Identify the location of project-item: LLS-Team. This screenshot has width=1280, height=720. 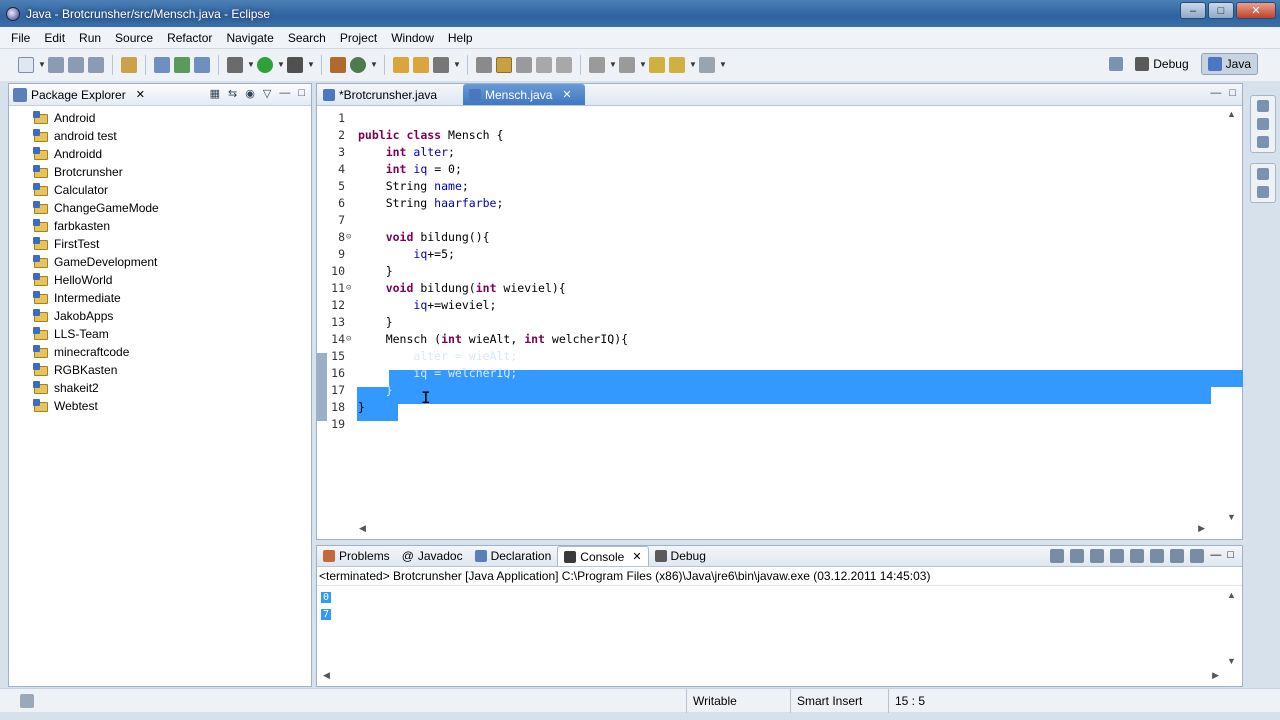
(160, 334).